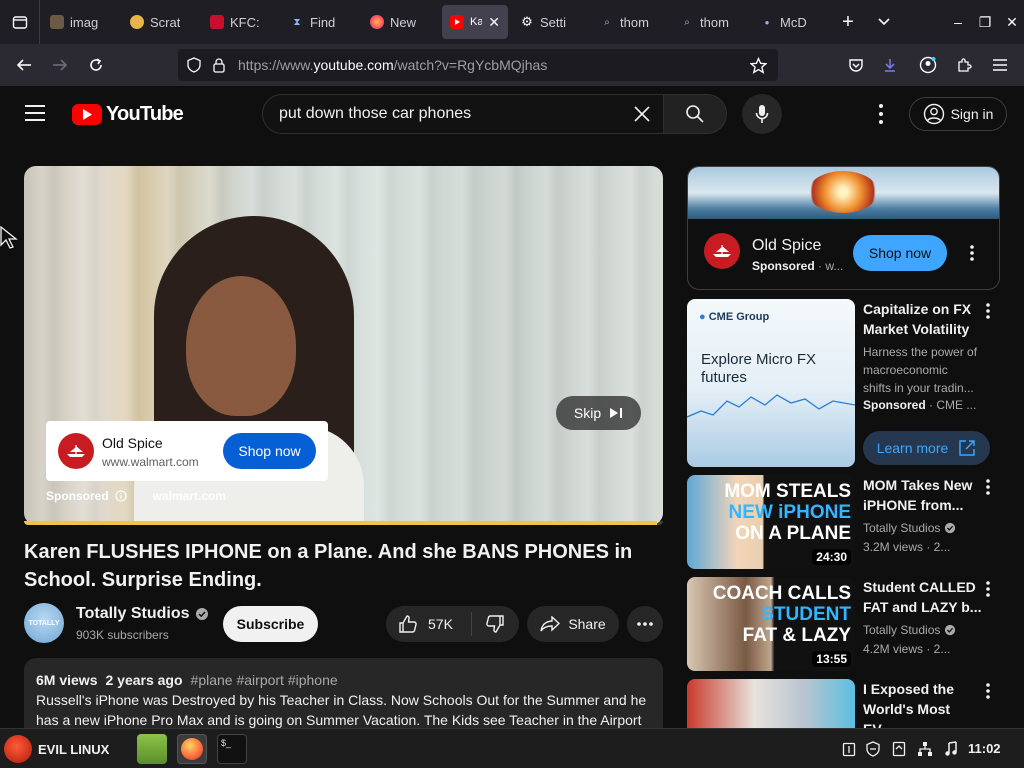 The image size is (1024, 768). I want to click on sidebar-ad-name: Old Spice, so click(787, 245).